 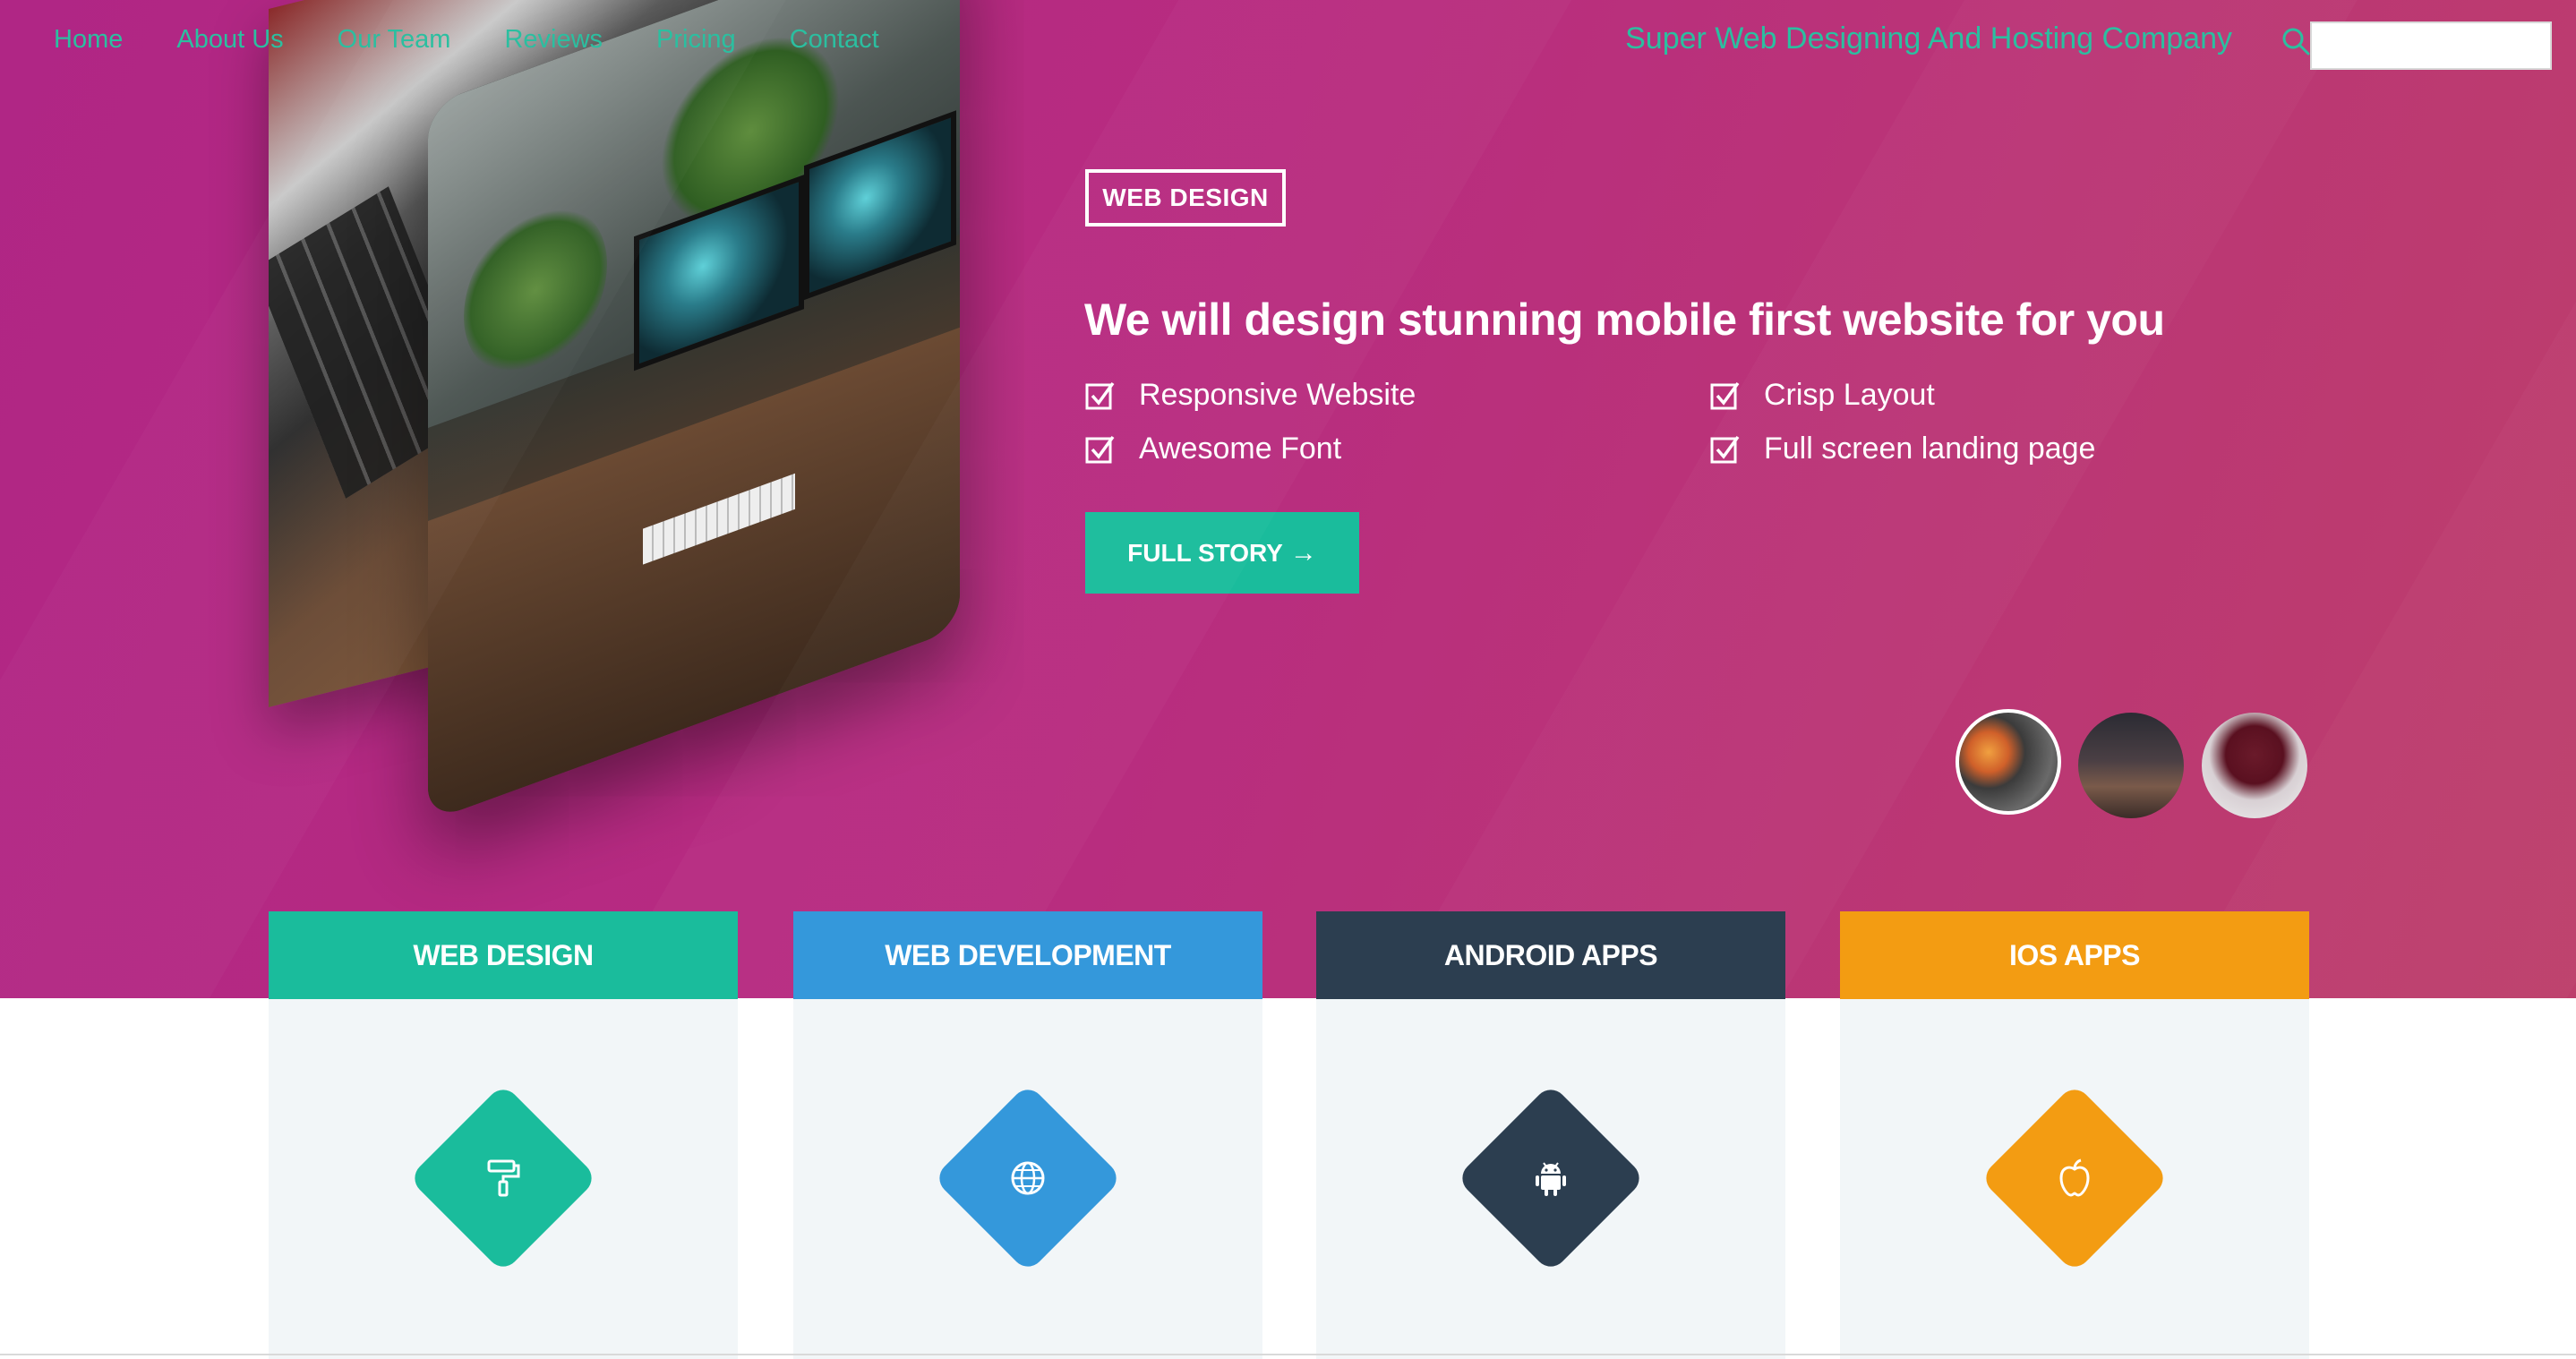 I want to click on feature-label: Full screen landing page, so click(x=1930, y=449).